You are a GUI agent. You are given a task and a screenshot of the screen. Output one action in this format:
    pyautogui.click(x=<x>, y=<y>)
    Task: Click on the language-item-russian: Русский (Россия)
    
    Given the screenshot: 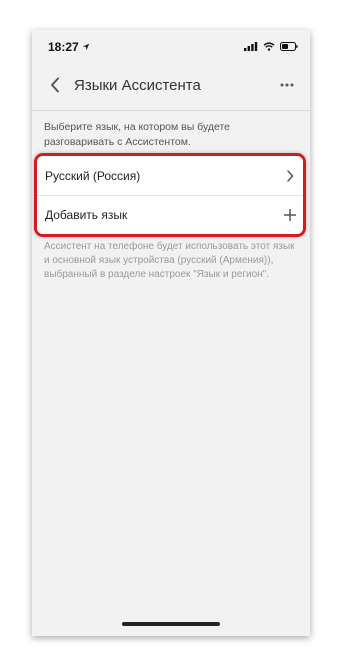 What is the action you would take?
    pyautogui.click(x=170, y=175)
    